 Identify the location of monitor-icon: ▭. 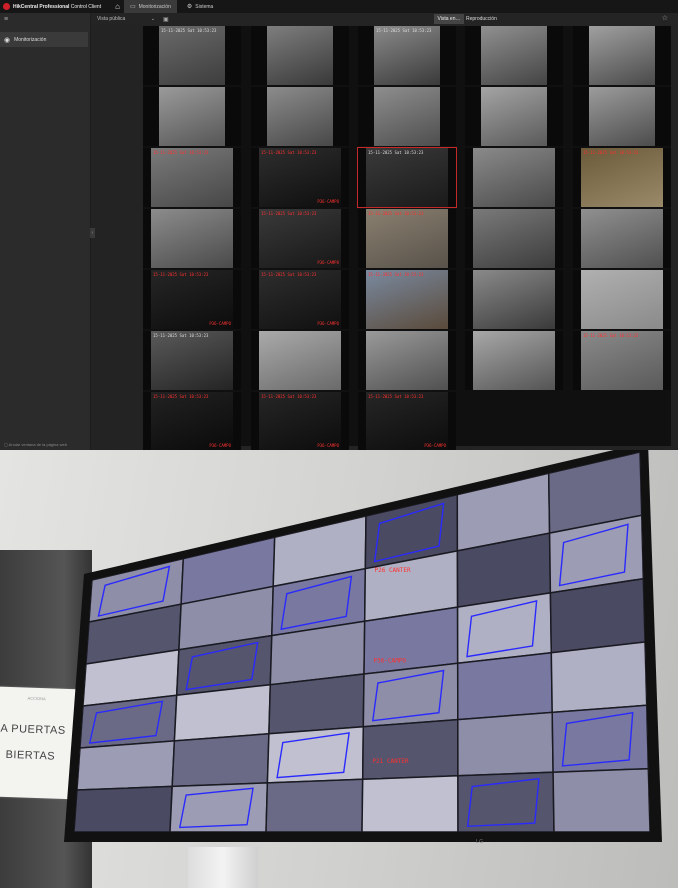
(132, 7).